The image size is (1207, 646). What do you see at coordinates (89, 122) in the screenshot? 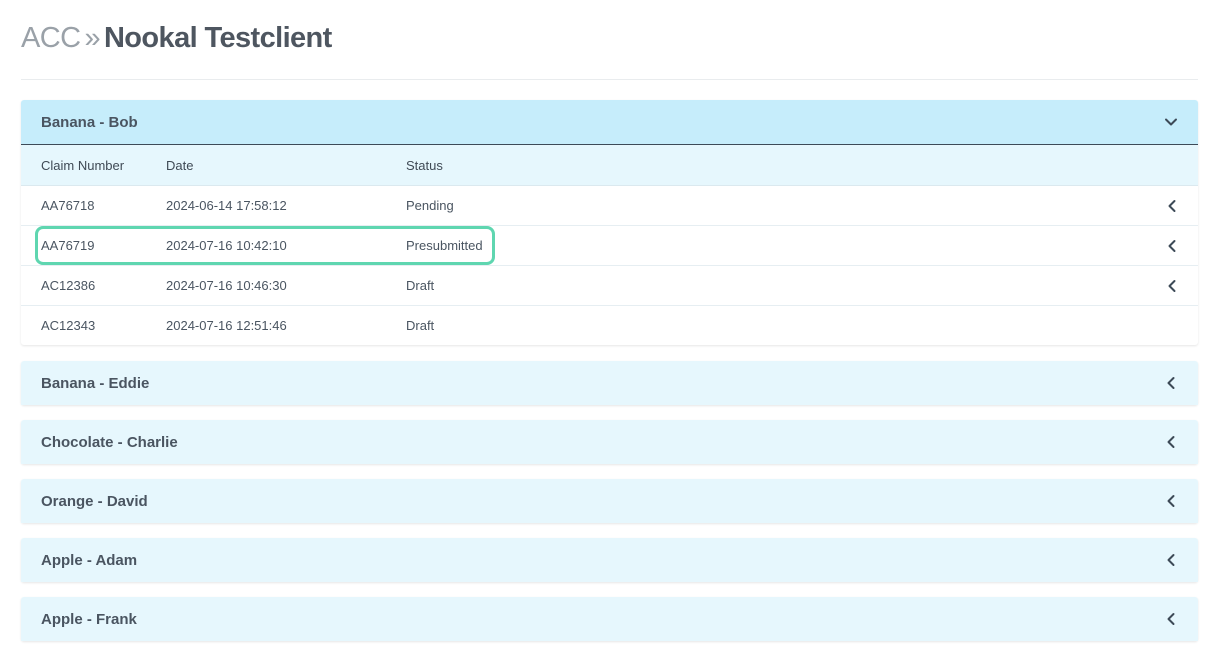
I see `panel-title: Banana - Bob` at bounding box center [89, 122].